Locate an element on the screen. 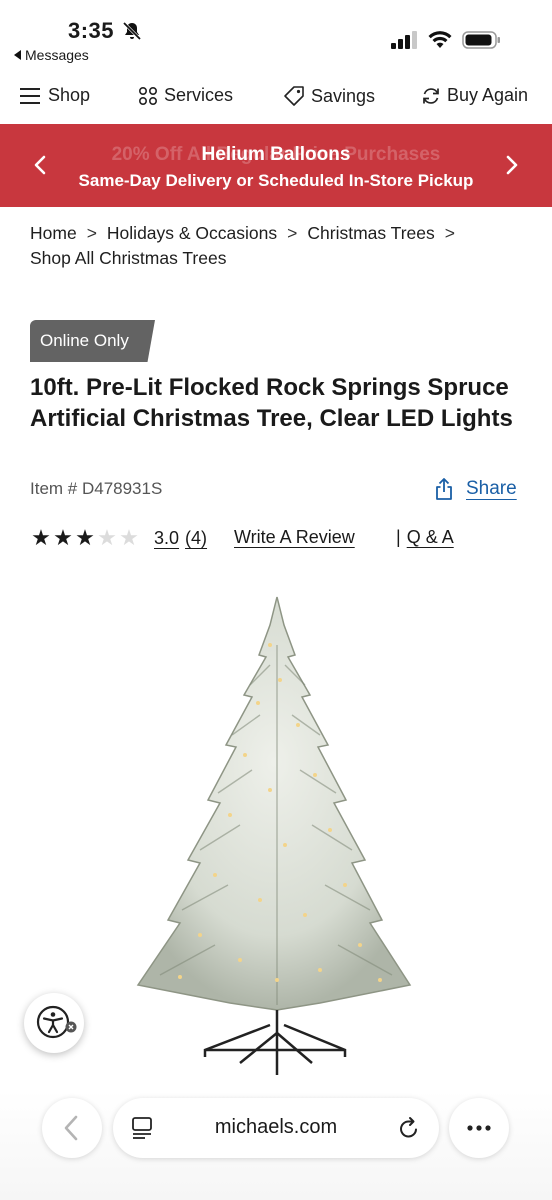 The width and height of the screenshot is (552, 1200). rating-stars: ★ ★ ★ ★ ★ is located at coordinates (85, 538).